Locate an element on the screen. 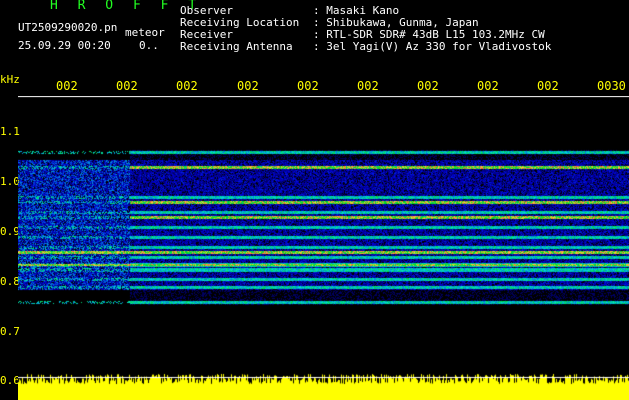  frequency-tick-label: 1.1 is located at coordinates (10, 131).